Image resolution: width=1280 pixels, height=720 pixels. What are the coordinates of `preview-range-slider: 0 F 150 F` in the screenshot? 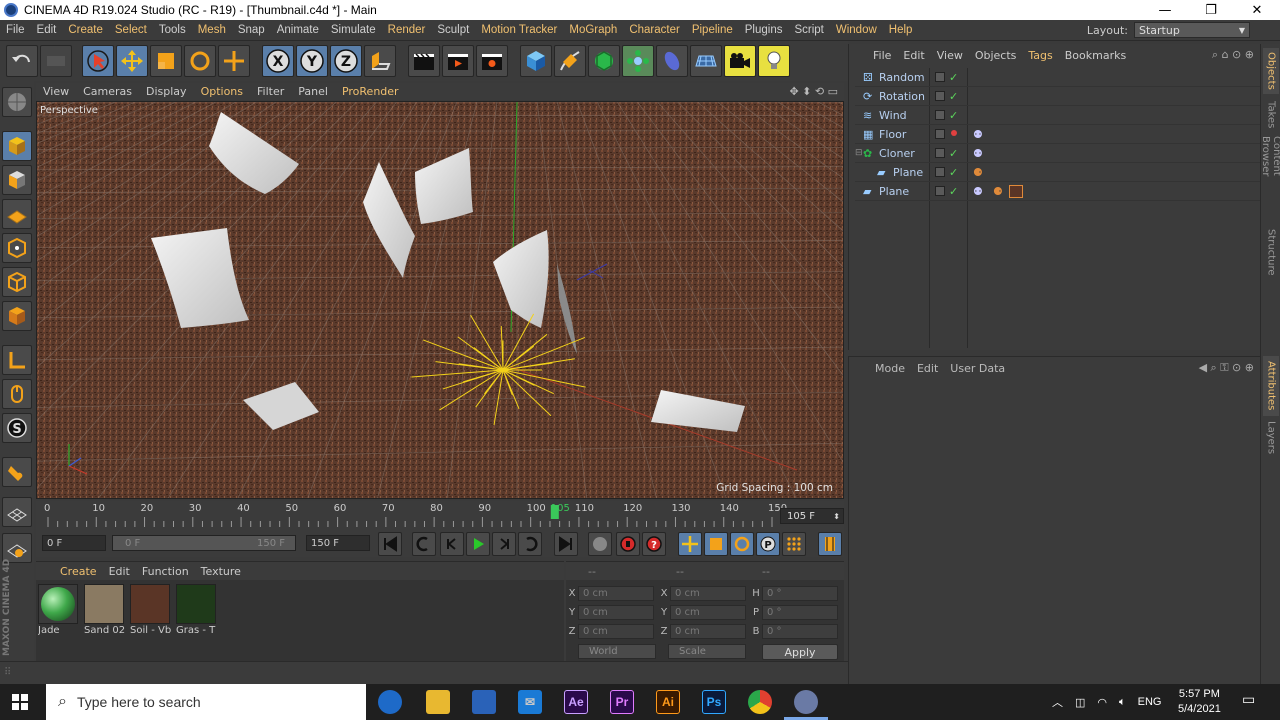 It's located at (204, 543).